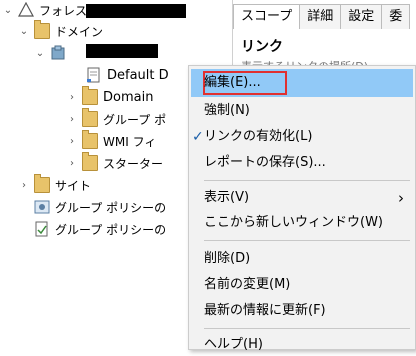  I want to click on tree-item-default-domain-policy: Default D, so click(119, 75).